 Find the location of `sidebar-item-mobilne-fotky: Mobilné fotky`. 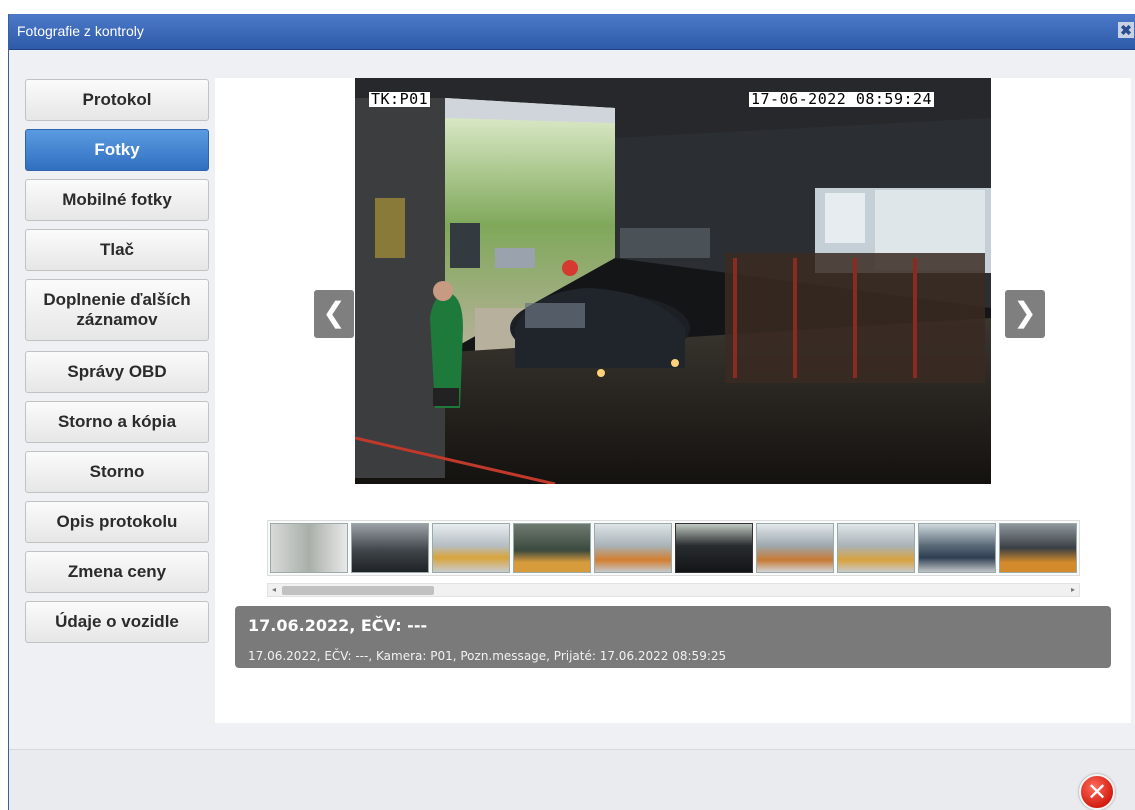

sidebar-item-mobilne-fotky: Mobilné fotky is located at coordinates (117, 200).